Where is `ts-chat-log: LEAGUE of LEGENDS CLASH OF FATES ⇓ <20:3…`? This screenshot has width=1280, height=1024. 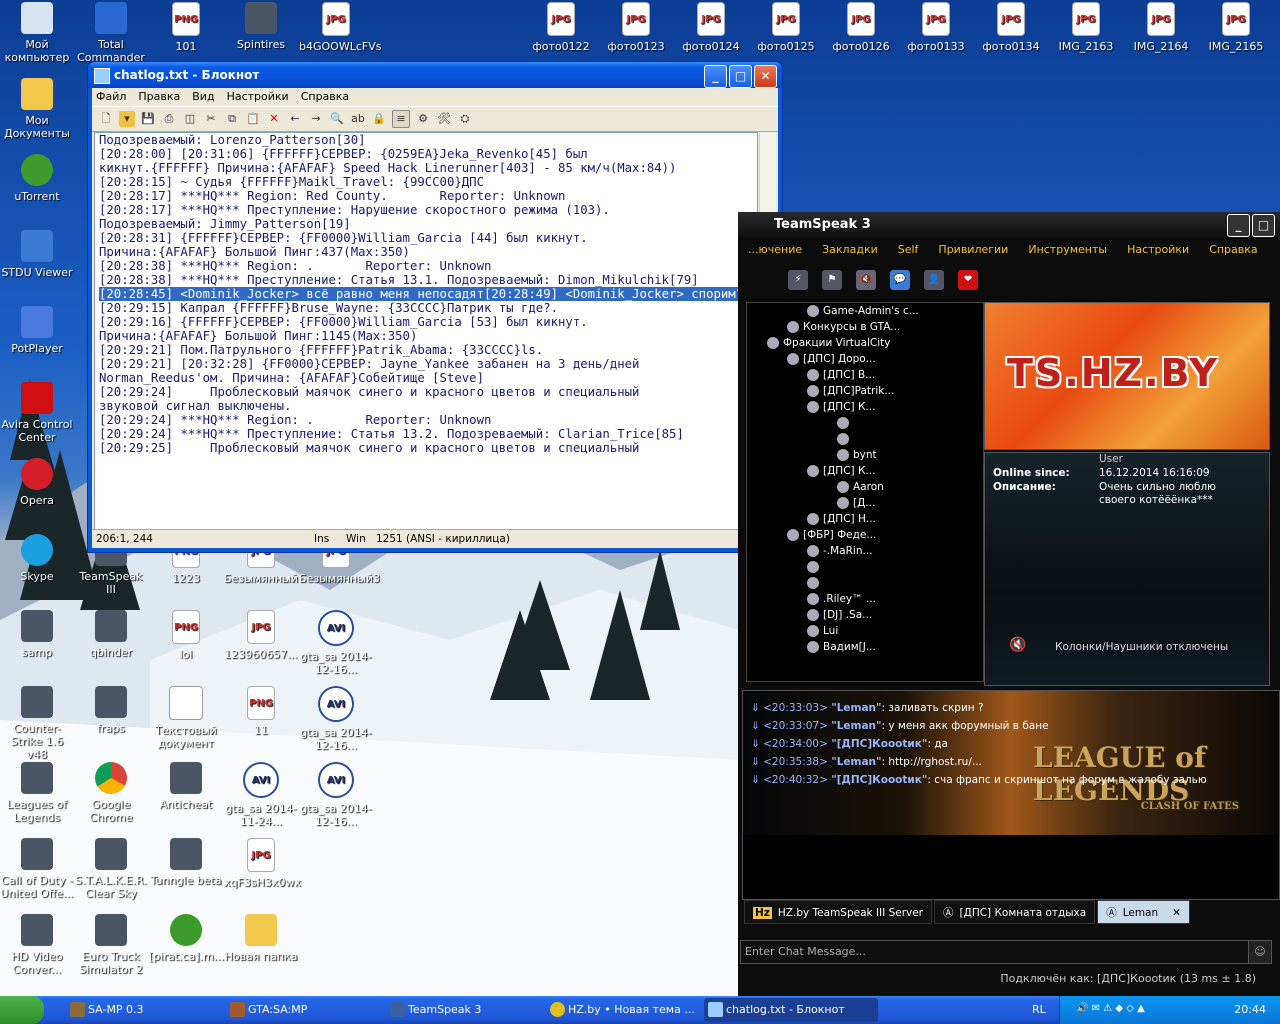
ts-chat-log: LEAGUE of LEGENDS CLASH OF FATES ⇓ <20:3… is located at coordinates (1011, 795).